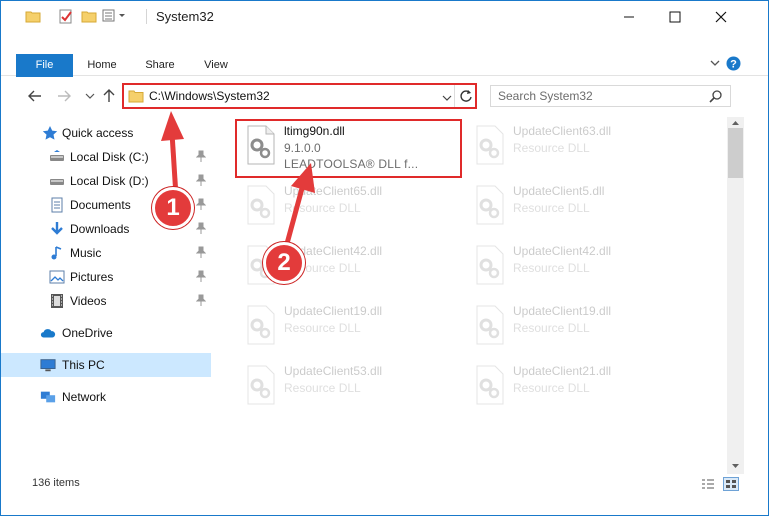 The width and height of the screenshot is (769, 516). Describe the element at coordinates (348, 148) in the screenshot. I see `highlight-box` at that location.